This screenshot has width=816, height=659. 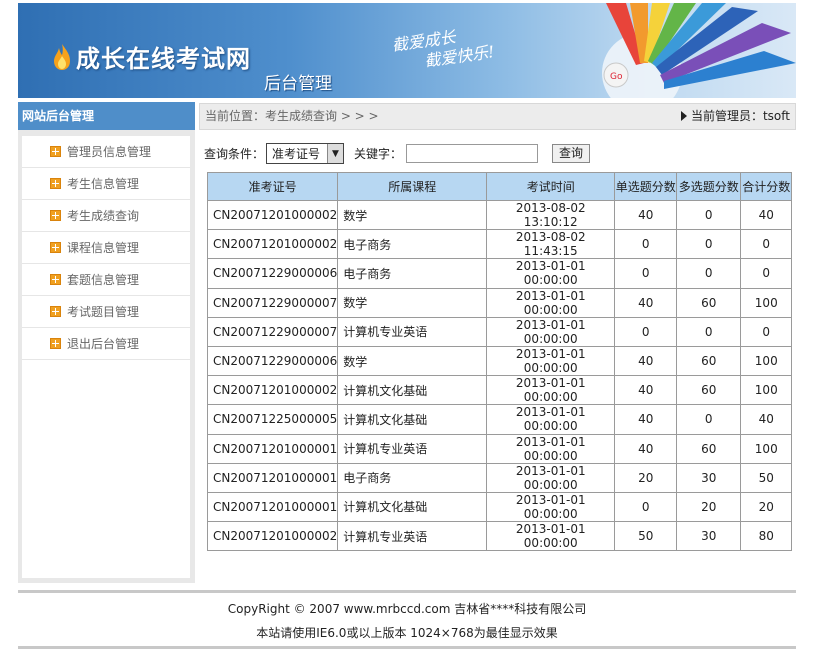 I want to click on footer-divider-bottom, so click(x=407, y=647).